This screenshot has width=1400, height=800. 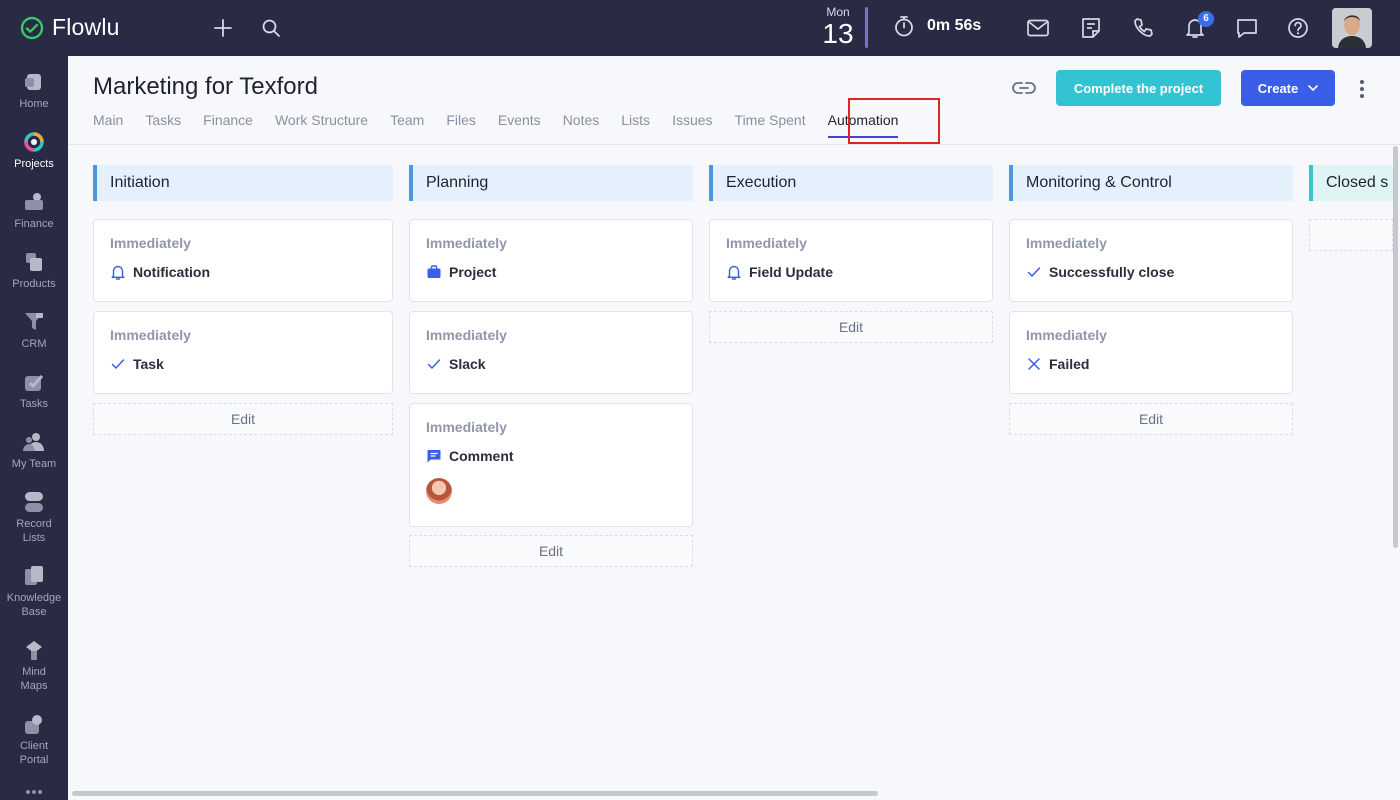 What do you see at coordinates (34, 679) in the screenshot?
I see `sidebar-item-label: Mind Maps` at bounding box center [34, 679].